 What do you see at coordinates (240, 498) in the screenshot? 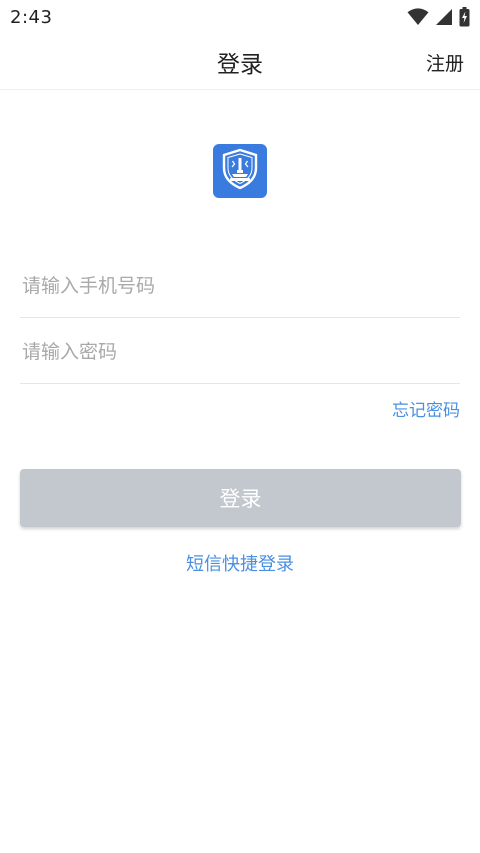
I see `login-button: 登录` at bounding box center [240, 498].